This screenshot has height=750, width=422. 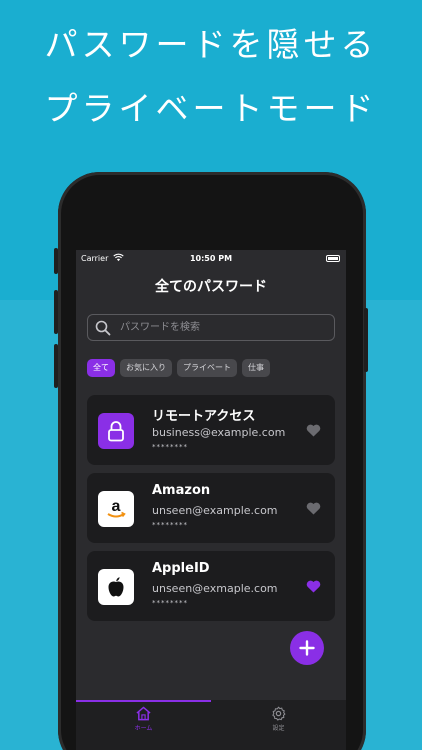 What do you see at coordinates (146, 368) in the screenshot?
I see `filter-chip-favorites: お気に入り` at bounding box center [146, 368].